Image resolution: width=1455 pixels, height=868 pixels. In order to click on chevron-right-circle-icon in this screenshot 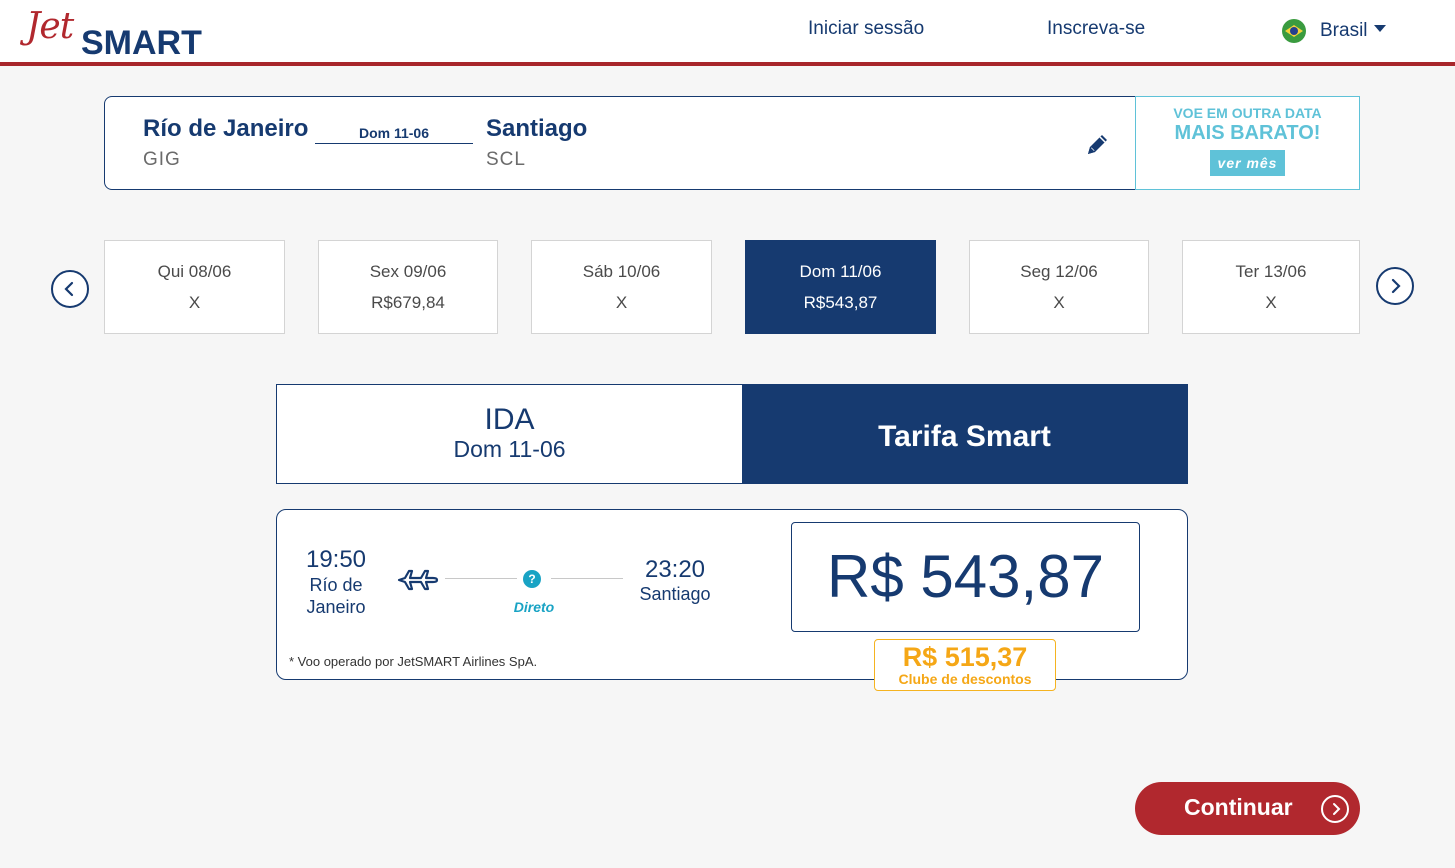, I will do `click(1335, 809)`.